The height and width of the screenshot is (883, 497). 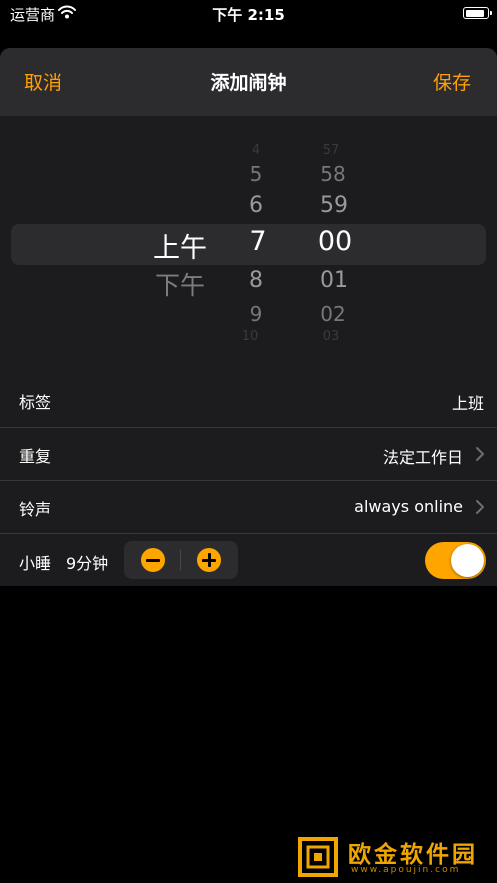 What do you see at coordinates (35, 402) in the screenshot?
I see `label-row-title: 标签` at bounding box center [35, 402].